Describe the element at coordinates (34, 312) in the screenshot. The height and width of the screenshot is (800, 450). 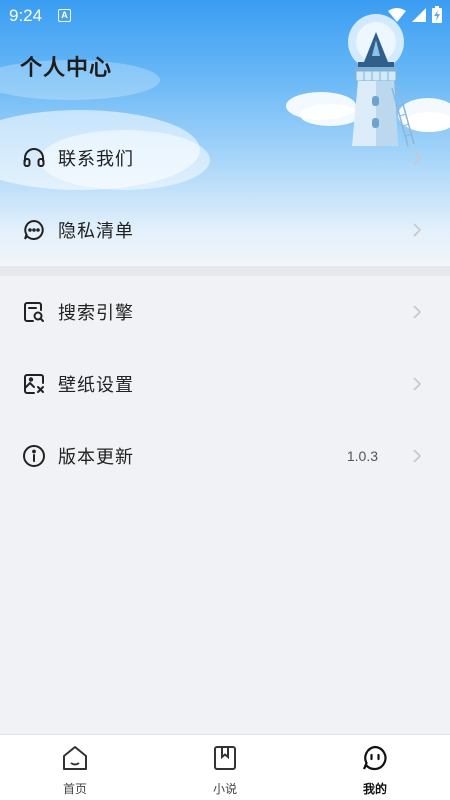
I see `search-document-icon` at that location.